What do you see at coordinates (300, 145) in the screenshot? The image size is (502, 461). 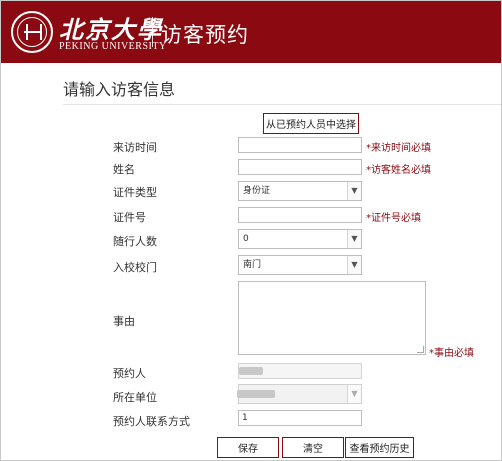 I see `visit-time-input` at bounding box center [300, 145].